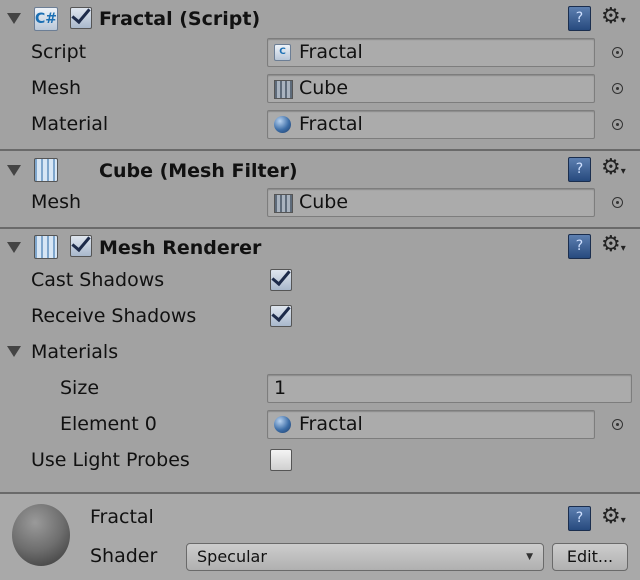  I want to click on light-probes-label: Use Light Probes, so click(110, 460).